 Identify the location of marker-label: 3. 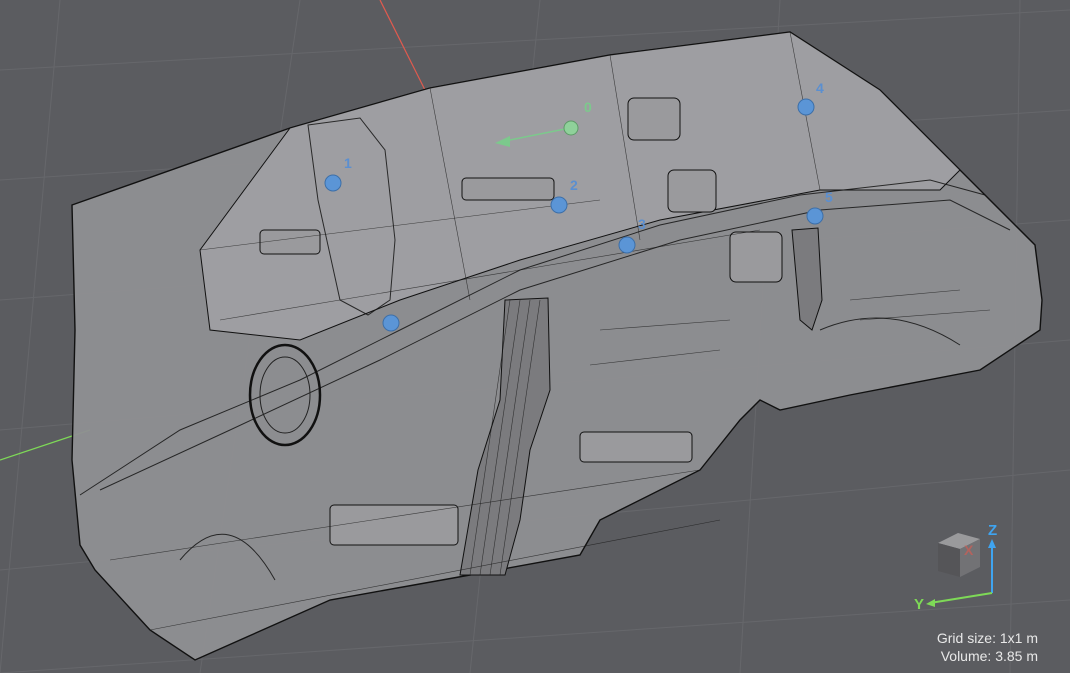
(642, 224).